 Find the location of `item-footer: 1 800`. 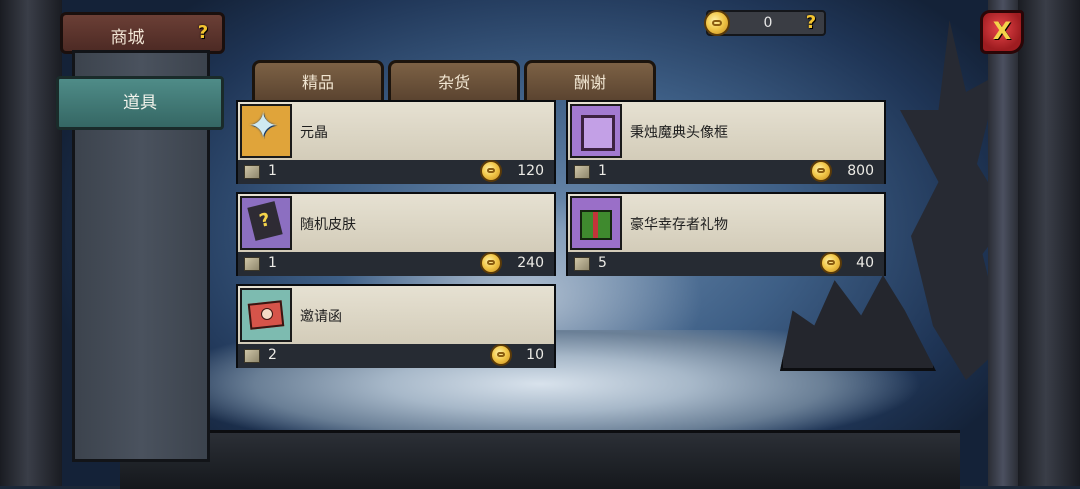

item-footer: 1 800 is located at coordinates (726, 172).